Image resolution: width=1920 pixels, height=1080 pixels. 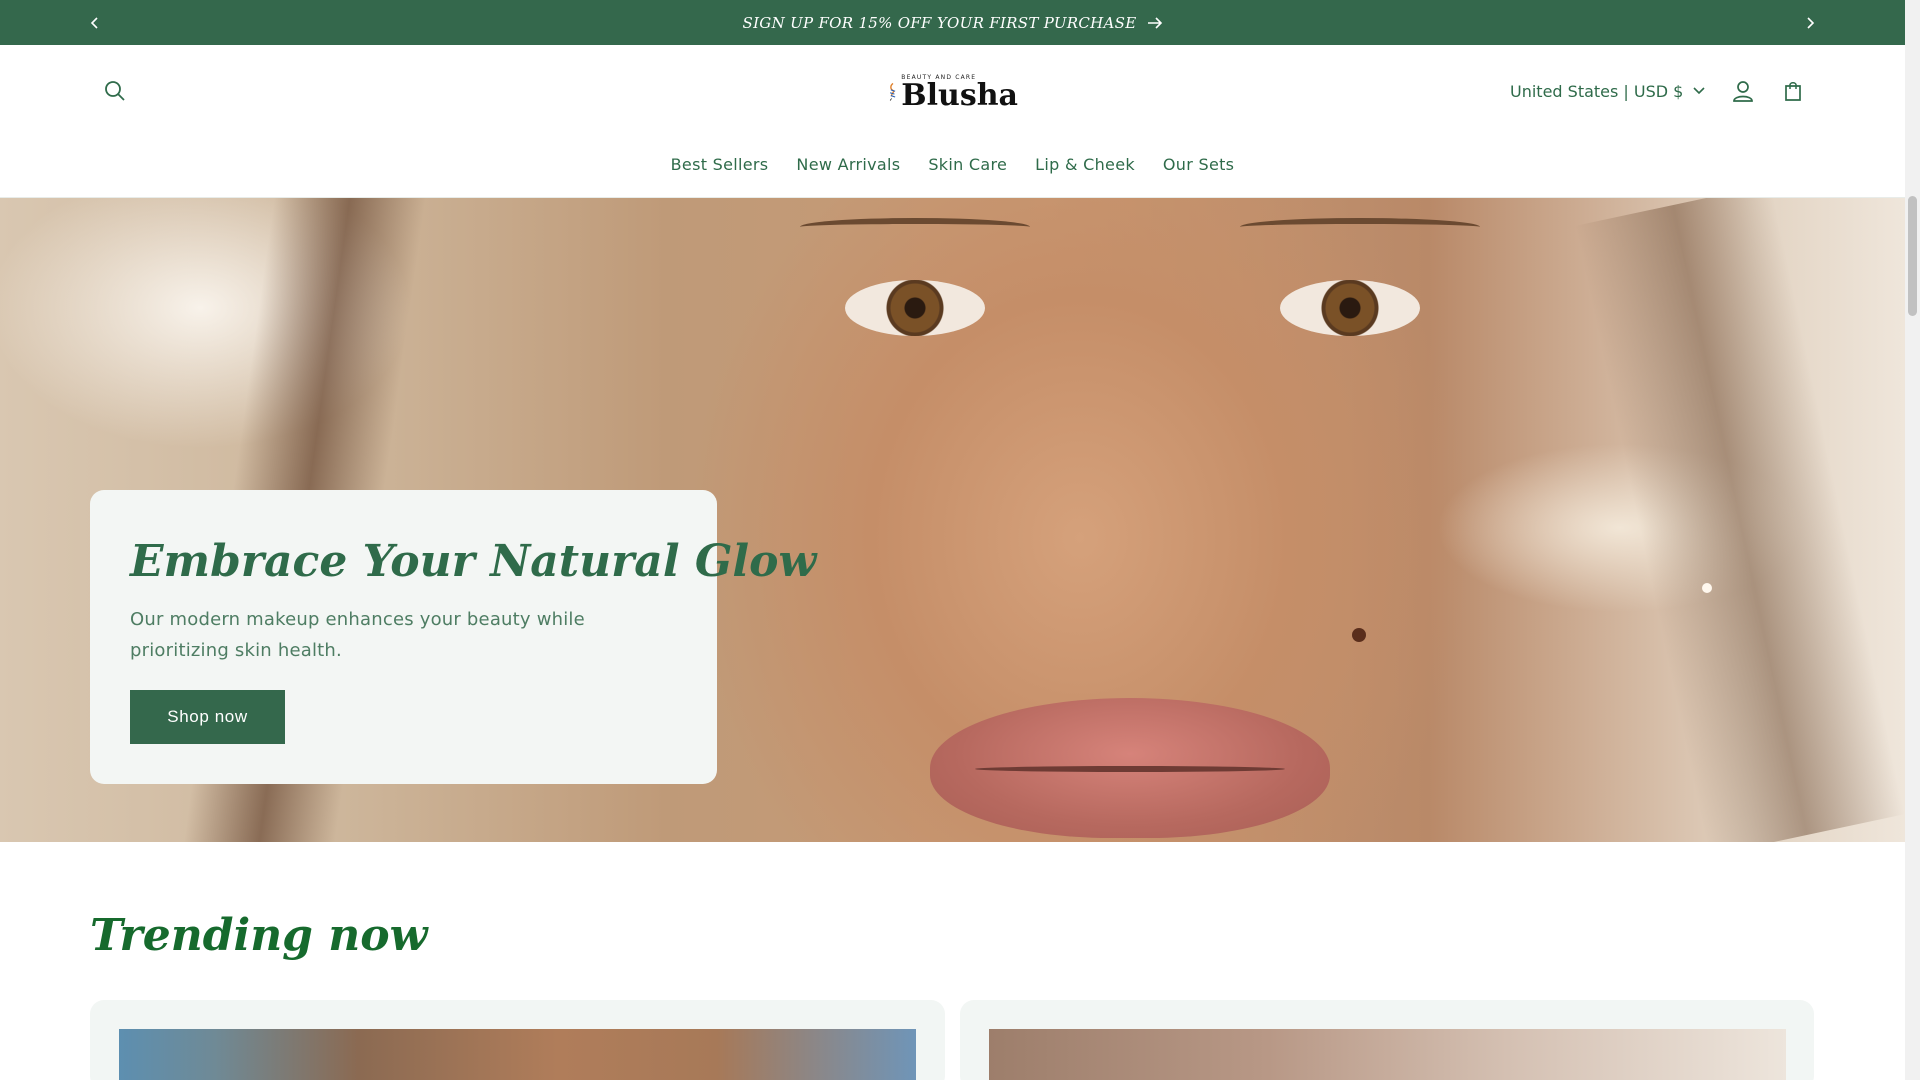 I want to click on shop-now-button: Shop now, so click(x=207, y=717).